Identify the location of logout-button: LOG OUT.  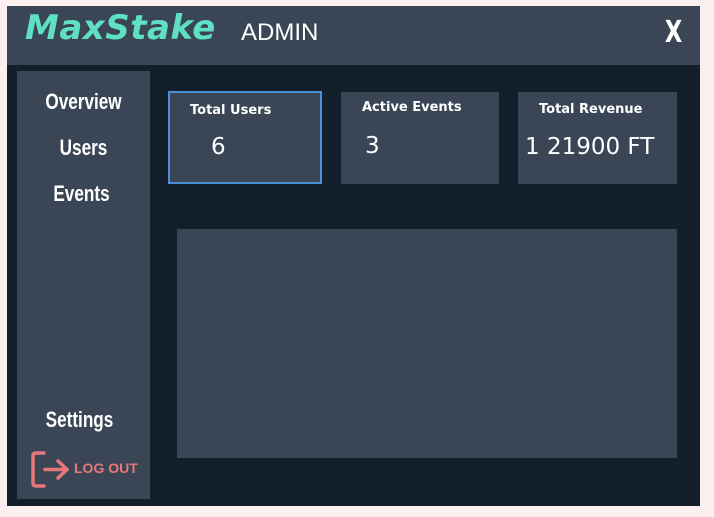
(86, 470).